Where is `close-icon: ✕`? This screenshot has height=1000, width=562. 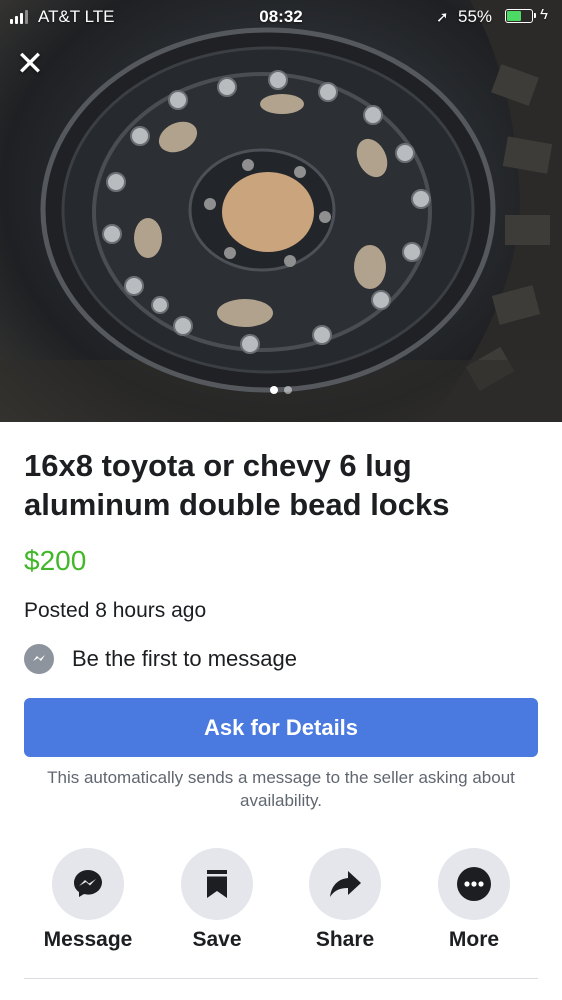
close-icon: ✕ is located at coordinates (30, 64).